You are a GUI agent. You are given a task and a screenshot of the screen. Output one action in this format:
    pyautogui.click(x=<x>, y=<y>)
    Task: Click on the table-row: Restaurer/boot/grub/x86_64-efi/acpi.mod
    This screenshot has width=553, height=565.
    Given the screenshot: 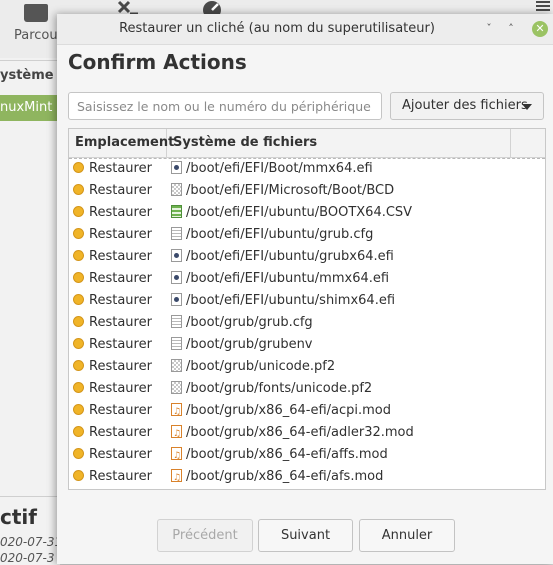 What is the action you would take?
    pyautogui.click(x=307, y=411)
    